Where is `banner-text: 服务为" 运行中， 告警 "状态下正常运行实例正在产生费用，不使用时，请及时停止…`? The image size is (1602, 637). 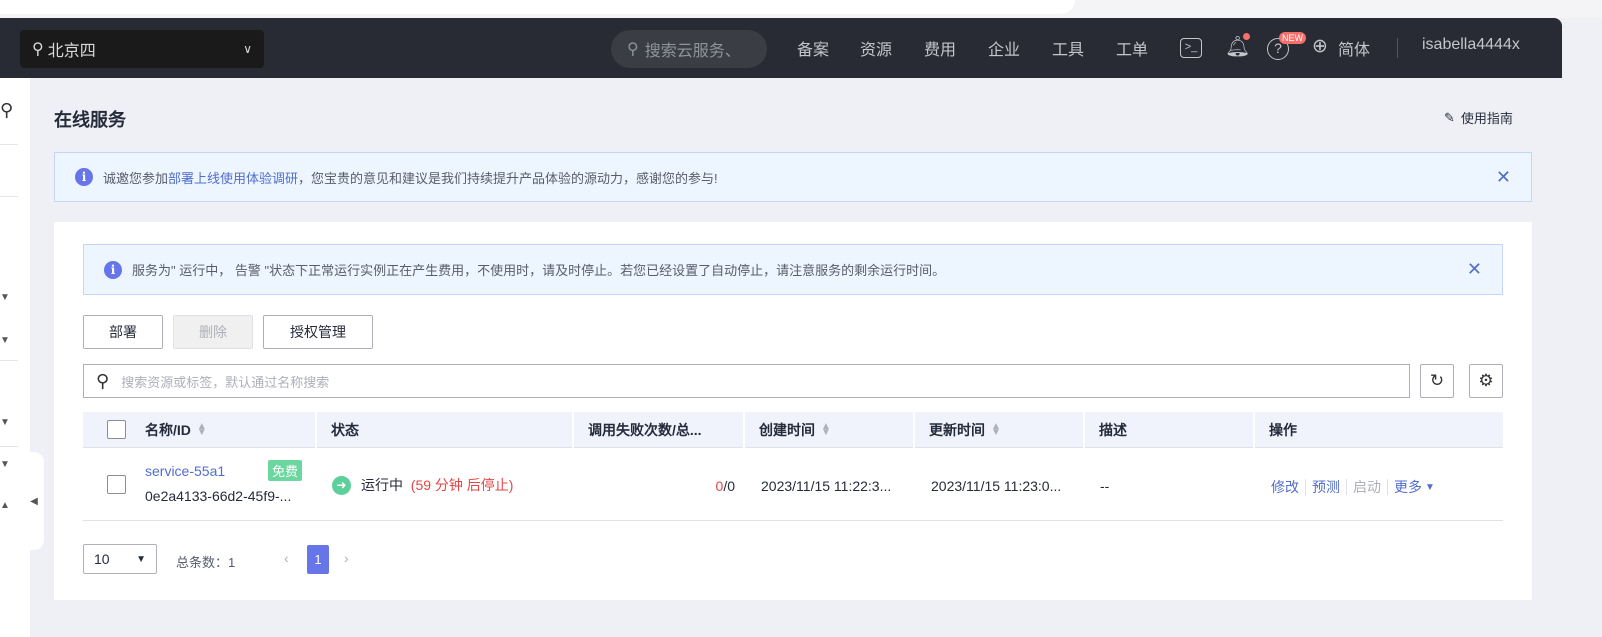 banner-text: 服务为" 运行中， 告警 "状态下正常运行实例正在产生费用，不使用时，请及时停止… is located at coordinates (539, 270).